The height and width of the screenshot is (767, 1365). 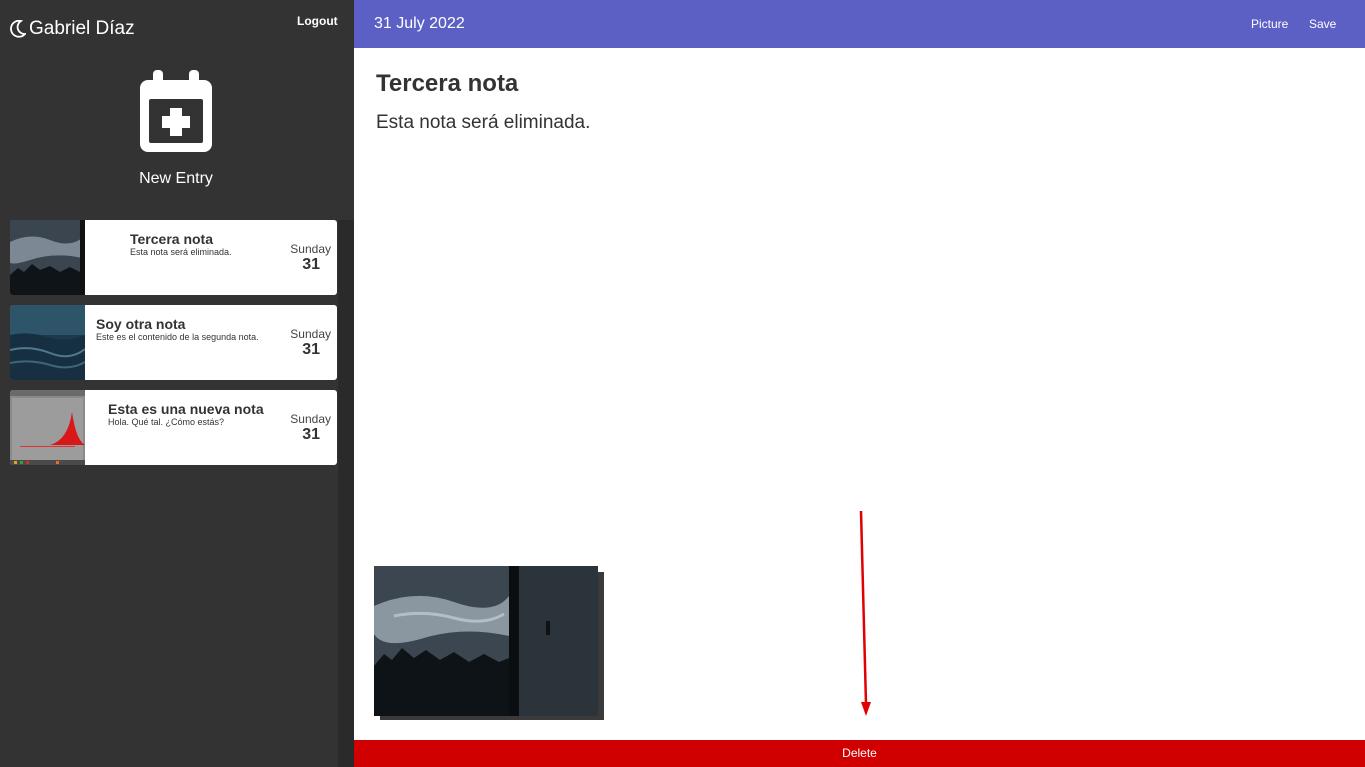 What do you see at coordinates (18, 29) in the screenshot?
I see `moon-icon` at bounding box center [18, 29].